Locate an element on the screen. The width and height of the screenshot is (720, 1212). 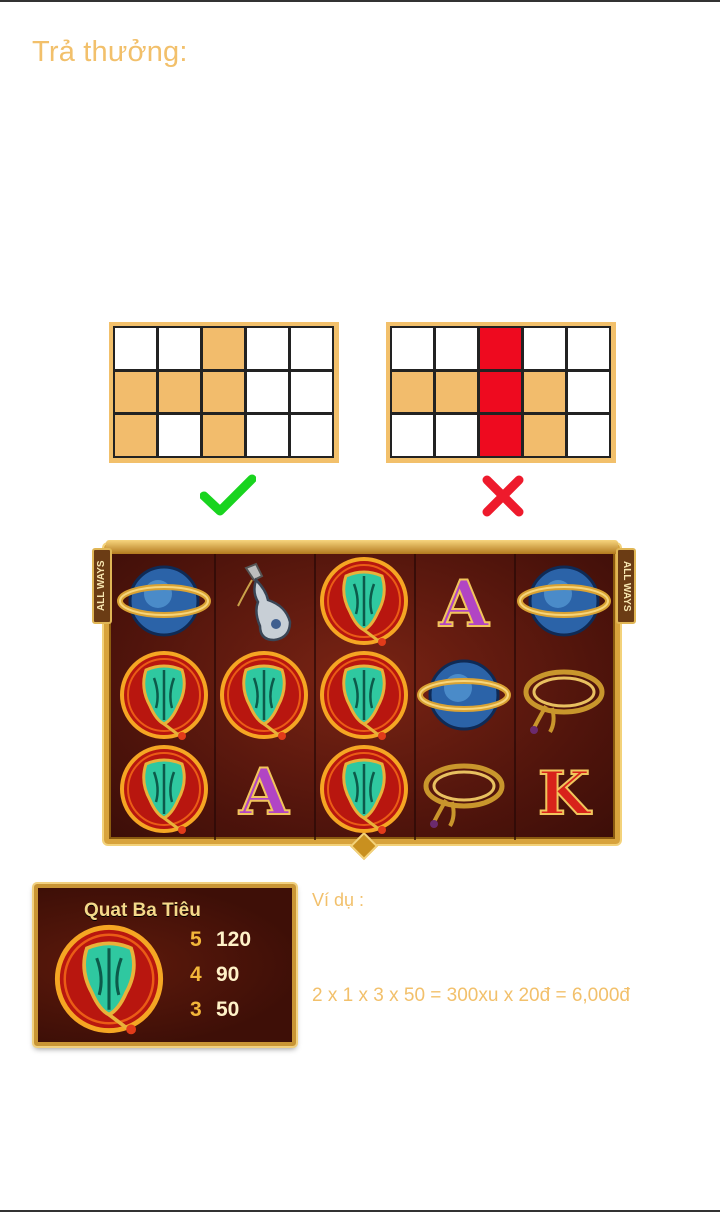
page-title: Trả thưởng: is located at coordinates (110, 52).